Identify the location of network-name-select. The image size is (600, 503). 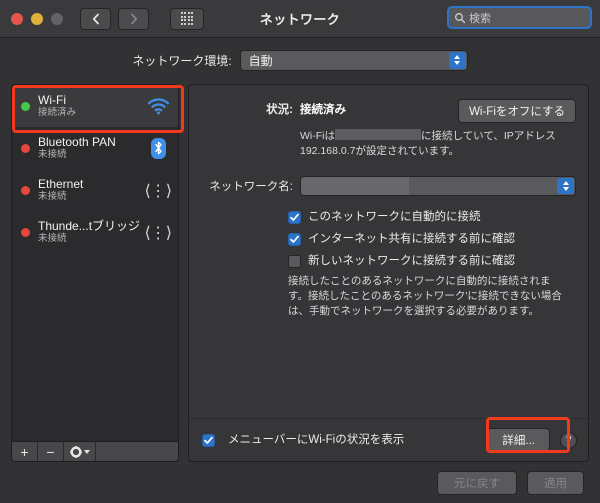
(438, 186).